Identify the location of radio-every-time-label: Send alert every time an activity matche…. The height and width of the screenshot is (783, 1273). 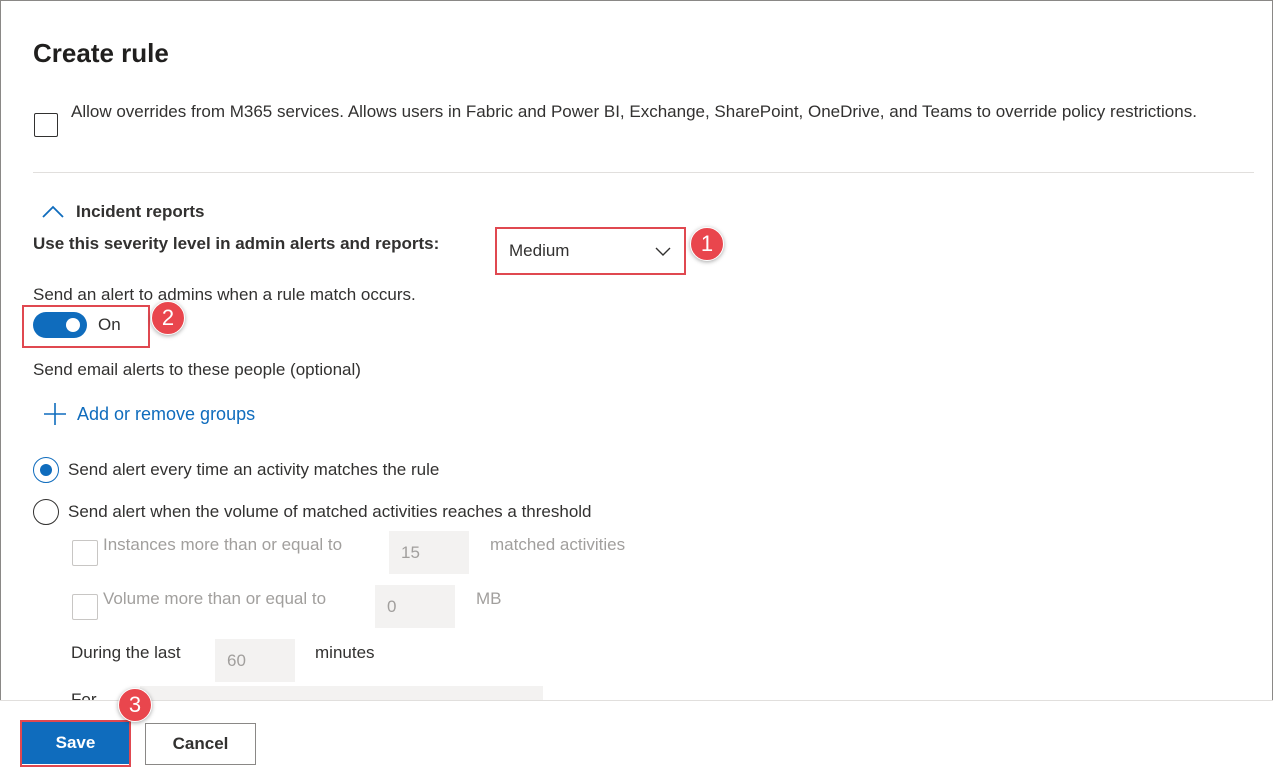
(254, 469).